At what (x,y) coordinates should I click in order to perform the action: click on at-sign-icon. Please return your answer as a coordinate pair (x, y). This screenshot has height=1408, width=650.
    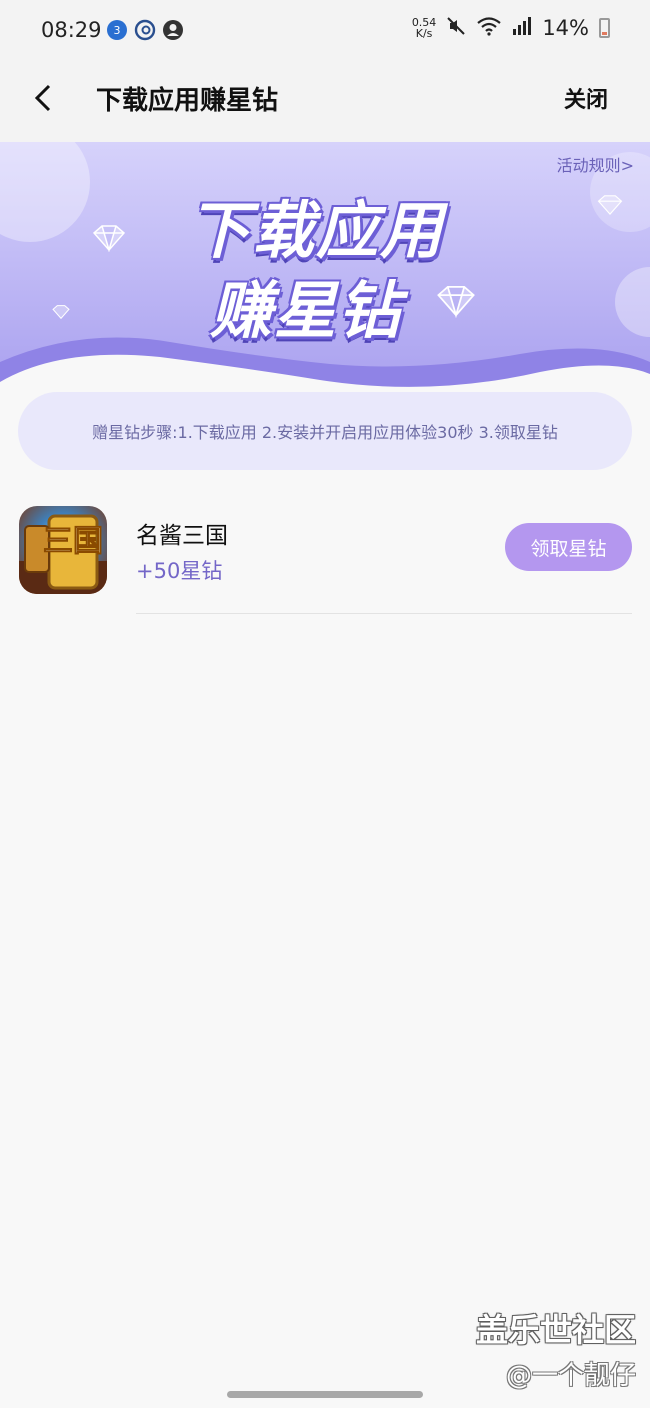
    Looking at the image, I should click on (145, 30).